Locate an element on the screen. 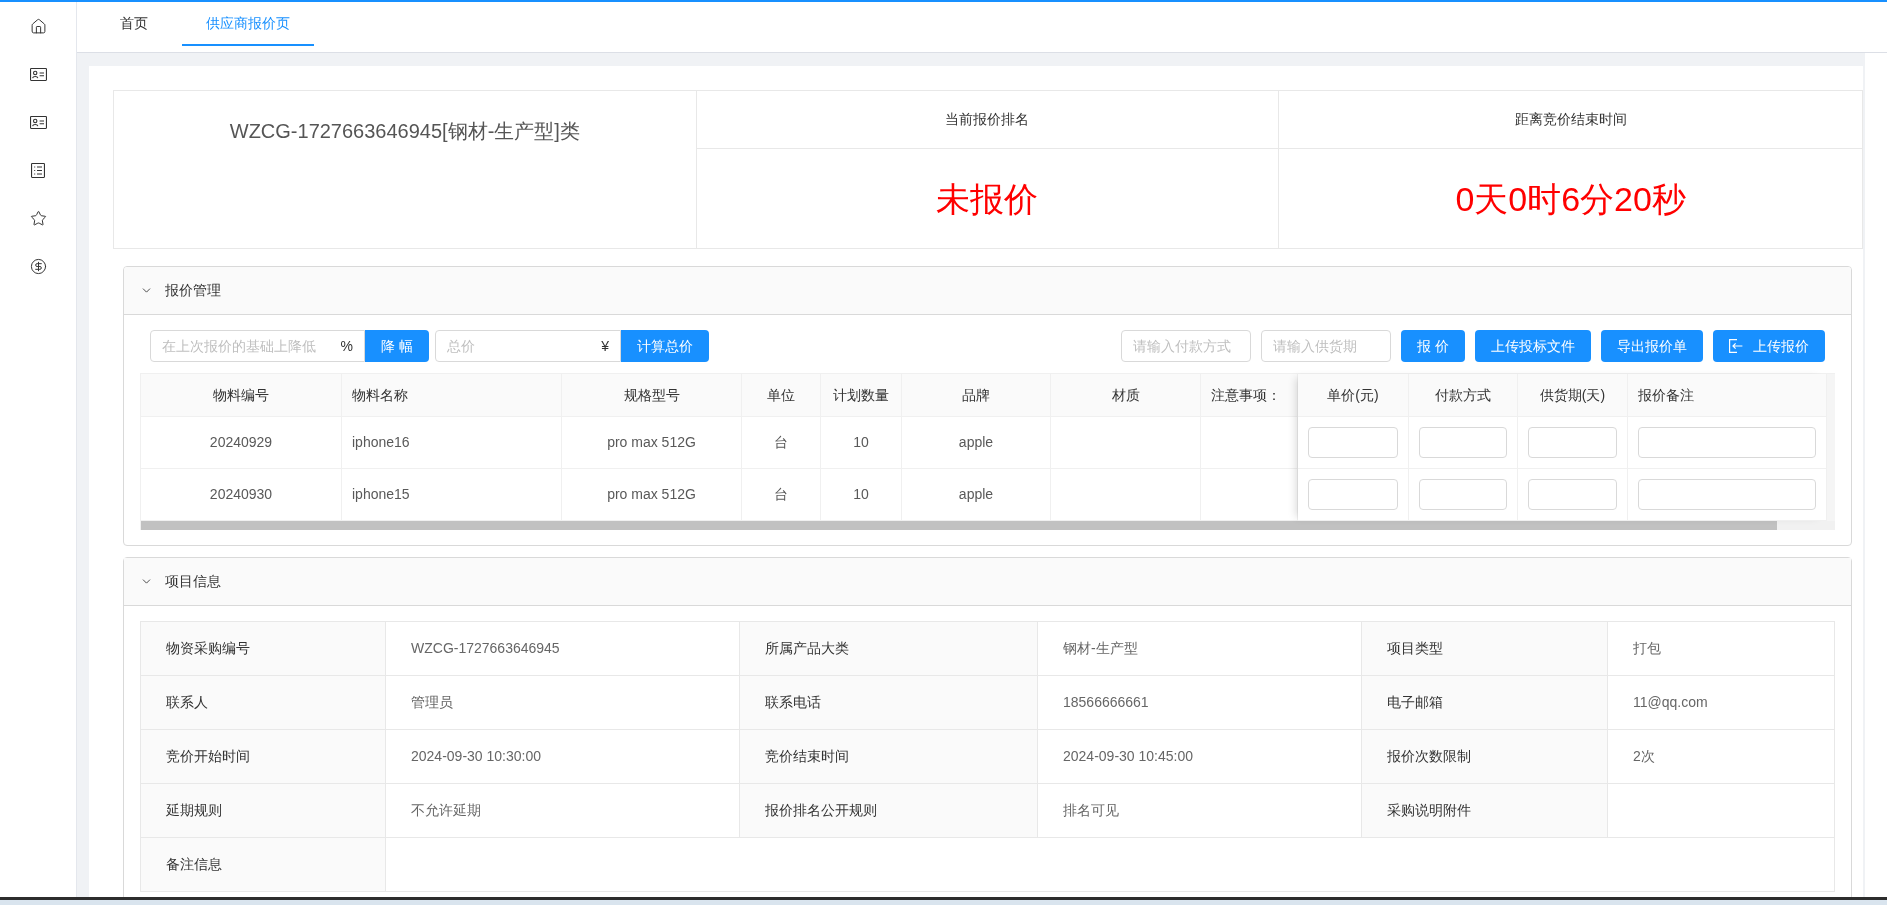  table-cell: 20240929 is located at coordinates (241, 443).